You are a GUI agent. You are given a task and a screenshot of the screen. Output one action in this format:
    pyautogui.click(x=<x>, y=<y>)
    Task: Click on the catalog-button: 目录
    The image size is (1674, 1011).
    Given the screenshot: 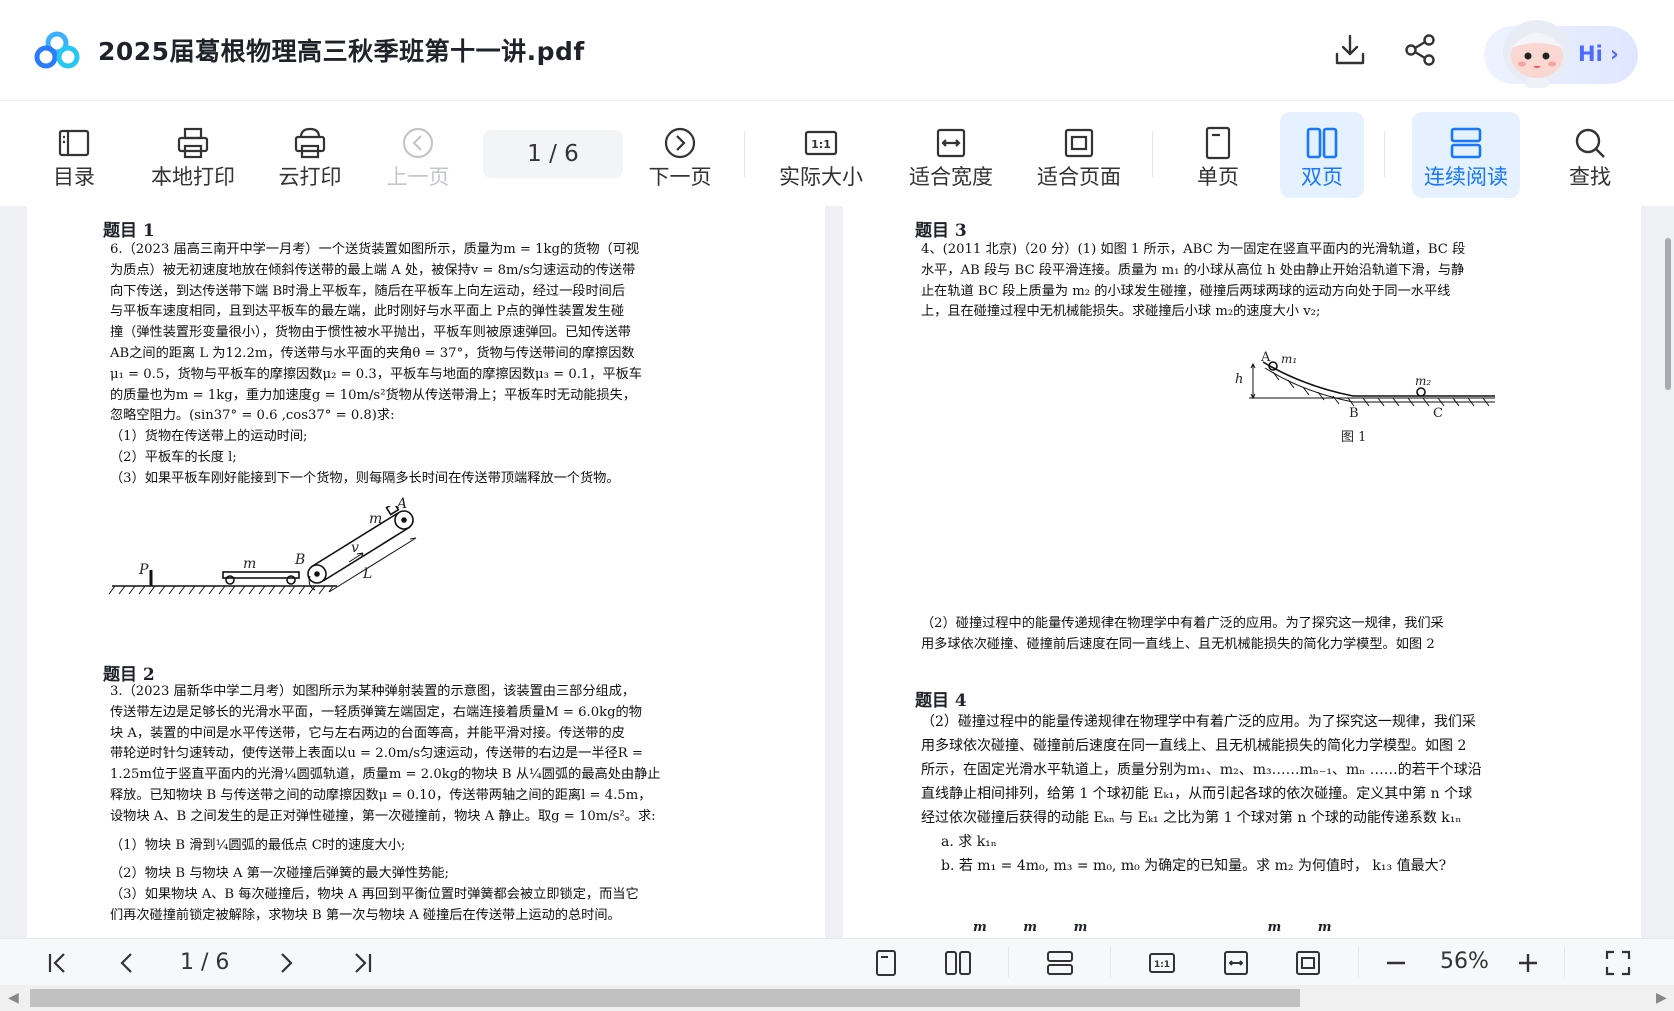 What is the action you would take?
    pyautogui.click(x=74, y=154)
    